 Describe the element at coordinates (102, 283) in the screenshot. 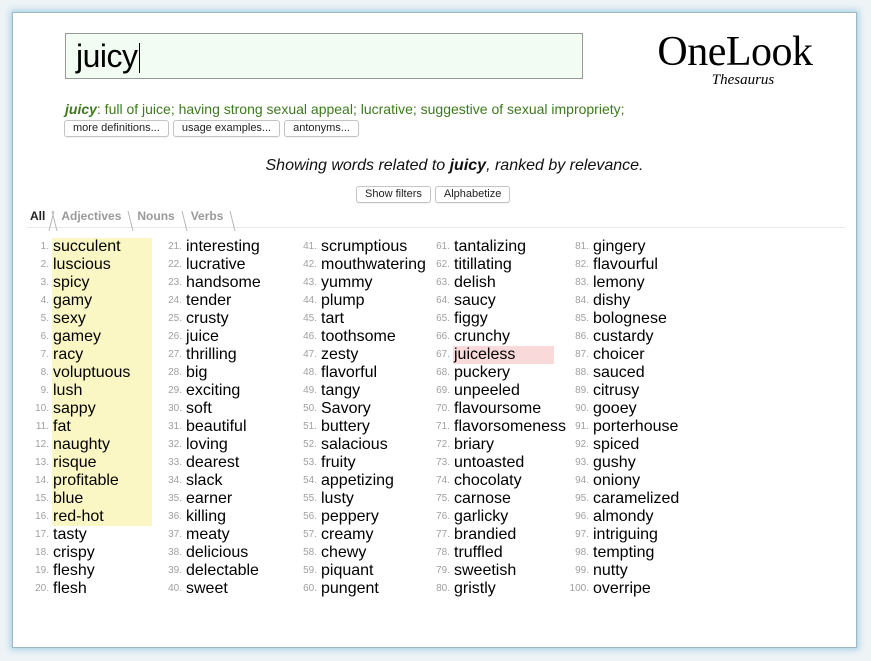

I see `result-word-link: spicy` at that location.